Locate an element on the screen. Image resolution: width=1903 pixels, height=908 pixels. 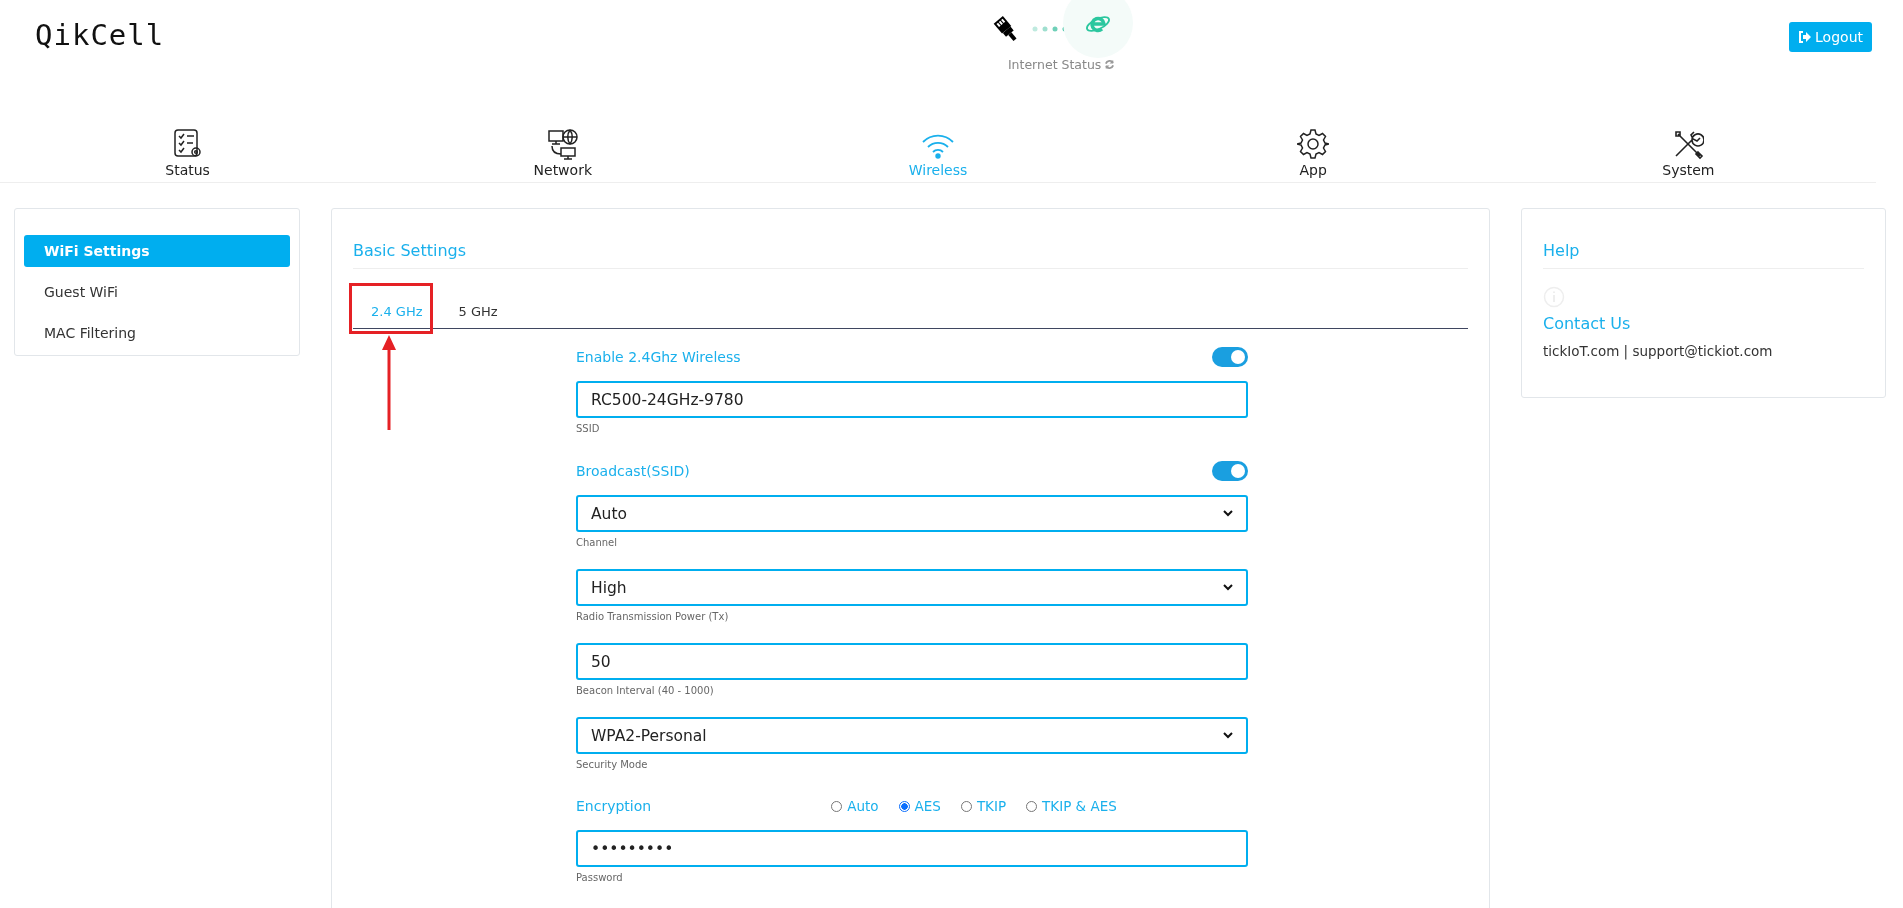
field-label: Broadcast(SSID) is located at coordinates (633, 471).